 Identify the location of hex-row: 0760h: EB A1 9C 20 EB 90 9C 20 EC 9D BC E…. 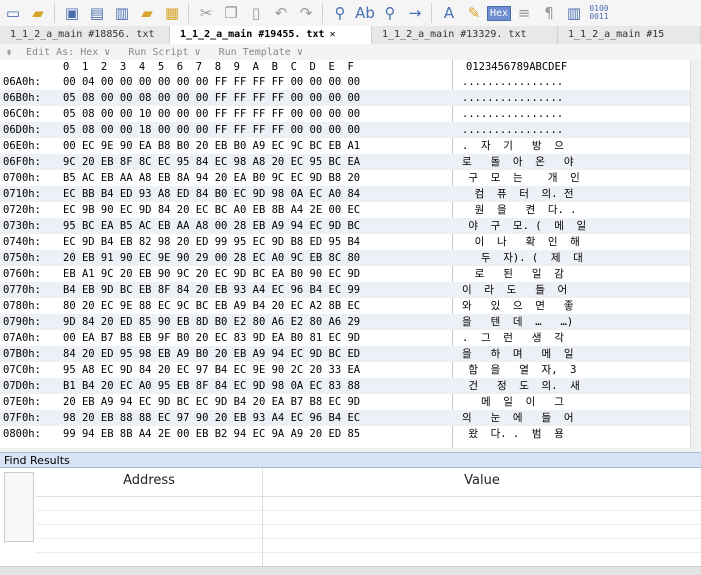
(345, 274).